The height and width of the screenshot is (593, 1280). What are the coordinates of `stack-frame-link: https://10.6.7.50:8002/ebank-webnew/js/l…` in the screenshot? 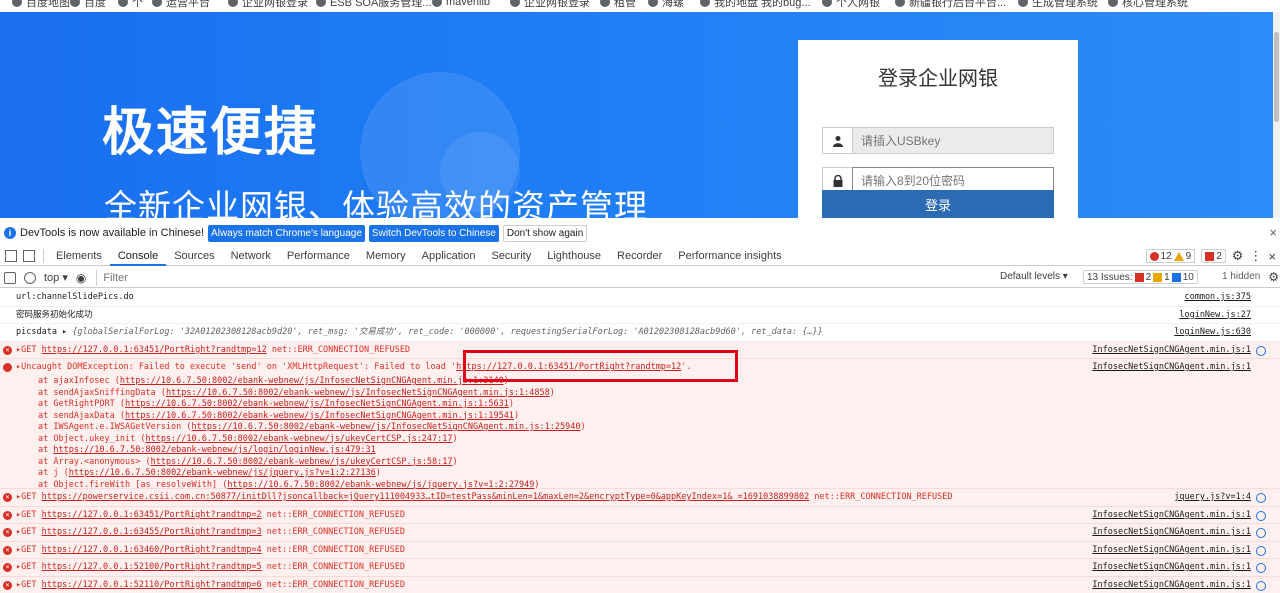 It's located at (214, 450).